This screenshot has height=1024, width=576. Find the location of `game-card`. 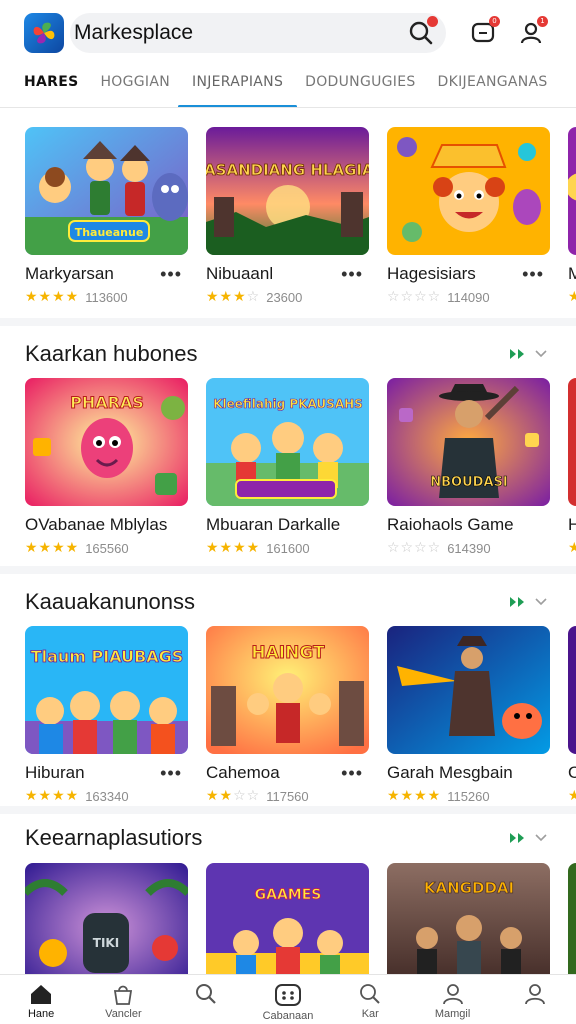

game-card is located at coordinates (572, 927).